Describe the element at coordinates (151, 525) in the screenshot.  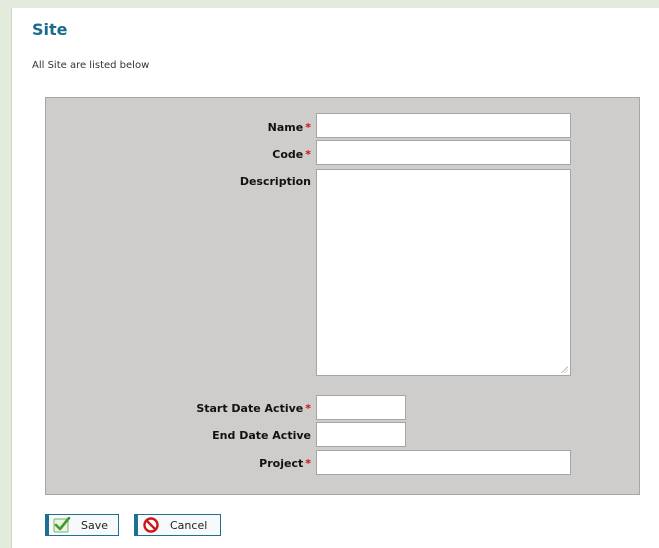
I see `no-entry-icon` at that location.